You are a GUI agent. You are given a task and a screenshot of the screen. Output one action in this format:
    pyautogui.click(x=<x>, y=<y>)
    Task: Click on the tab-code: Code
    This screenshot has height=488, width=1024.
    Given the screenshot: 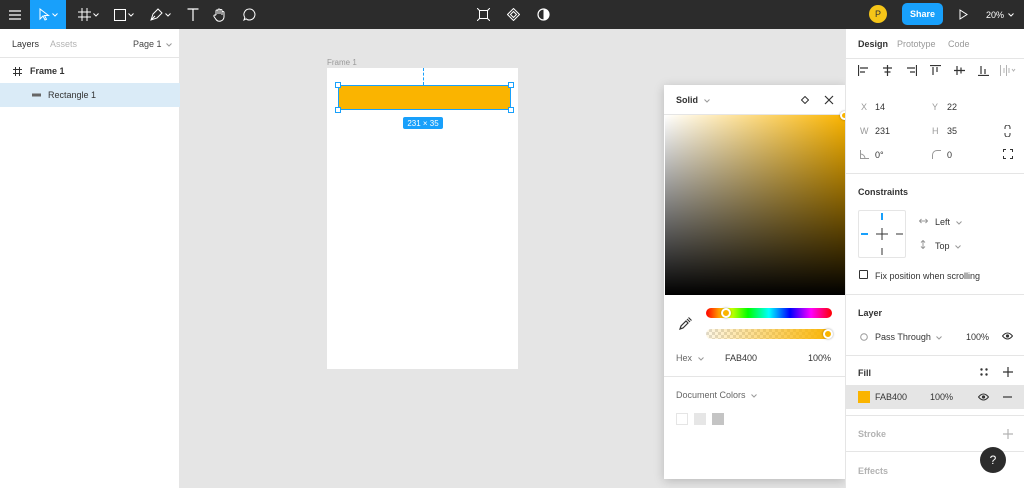 What is the action you would take?
    pyautogui.click(x=959, y=44)
    